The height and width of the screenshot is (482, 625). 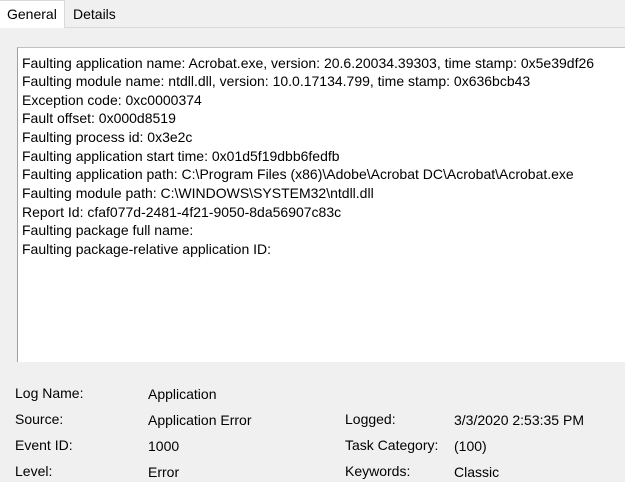 I want to click on level-label: Level:, so click(x=34, y=471).